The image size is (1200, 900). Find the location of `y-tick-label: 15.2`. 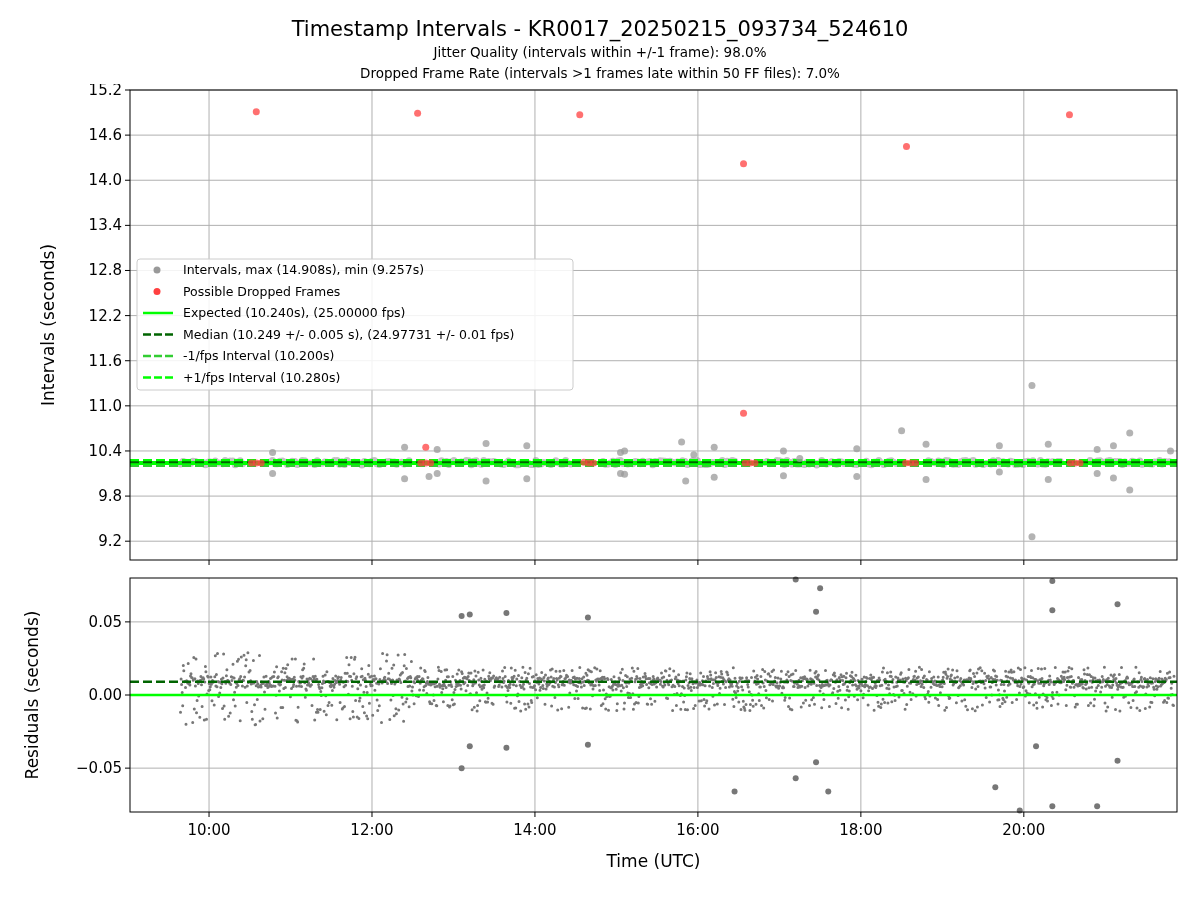

y-tick-label: 15.2 is located at coordinates (105, 91).